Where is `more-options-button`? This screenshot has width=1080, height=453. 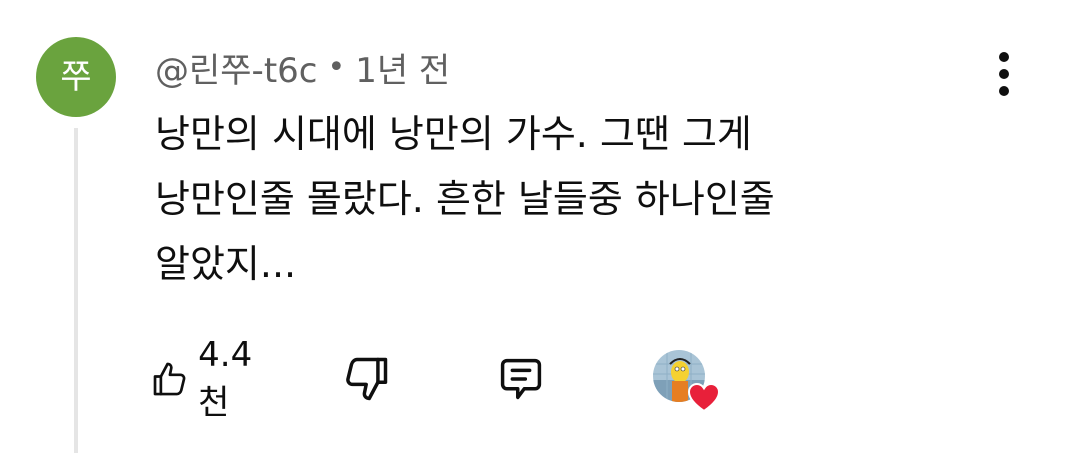
more-options-button is located at coordinates (1004, 74).